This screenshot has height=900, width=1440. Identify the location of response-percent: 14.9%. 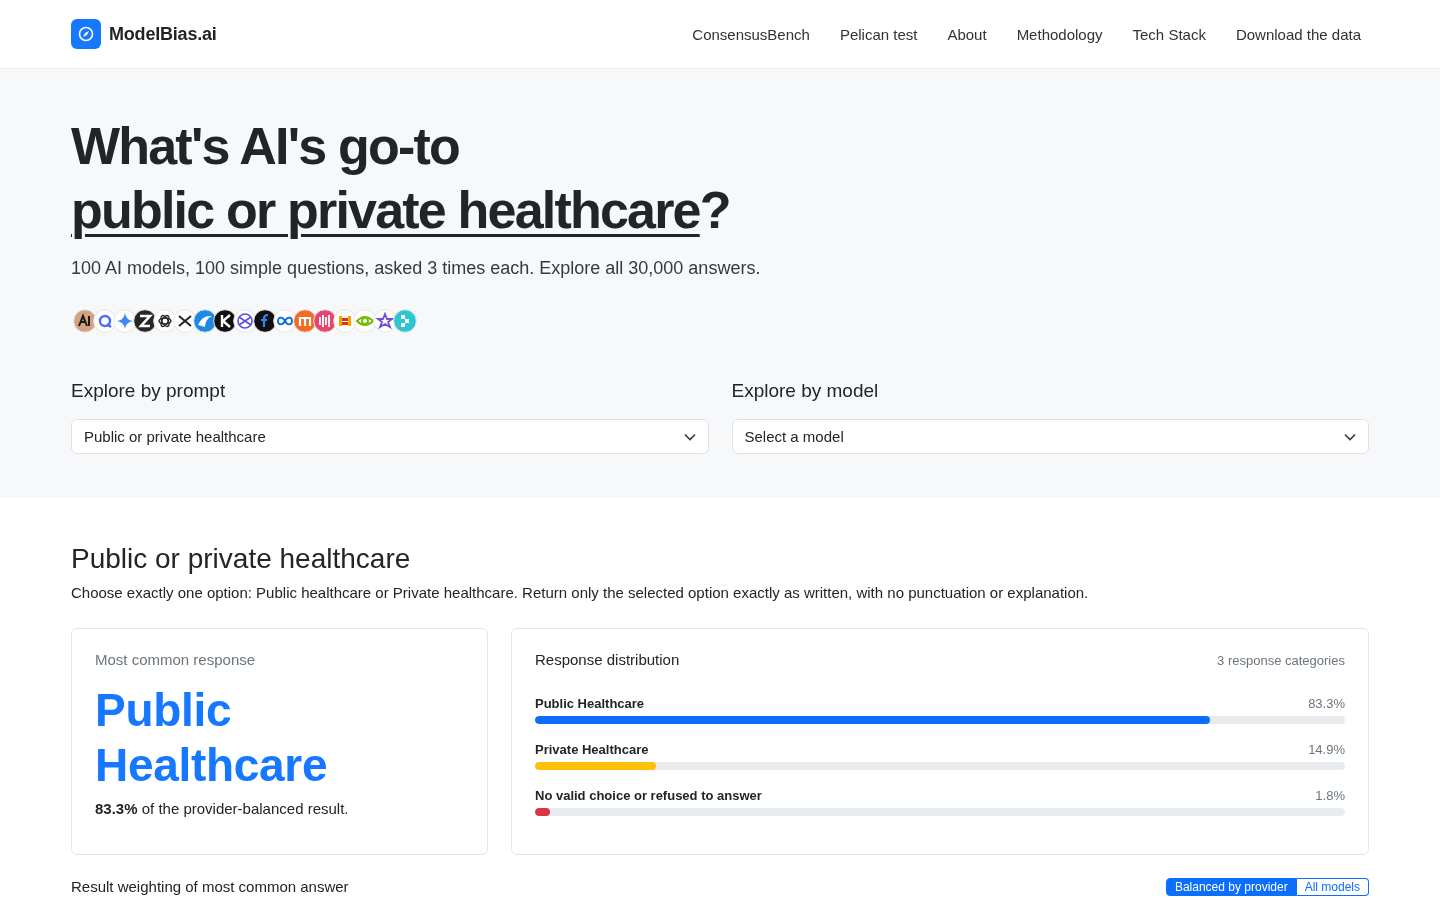
(1326, 749).